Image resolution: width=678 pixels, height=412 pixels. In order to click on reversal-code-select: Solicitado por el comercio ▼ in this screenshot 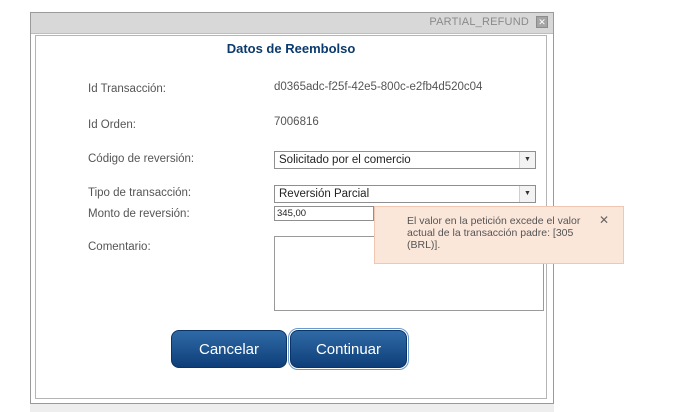, I will do `click(405, 160)`.